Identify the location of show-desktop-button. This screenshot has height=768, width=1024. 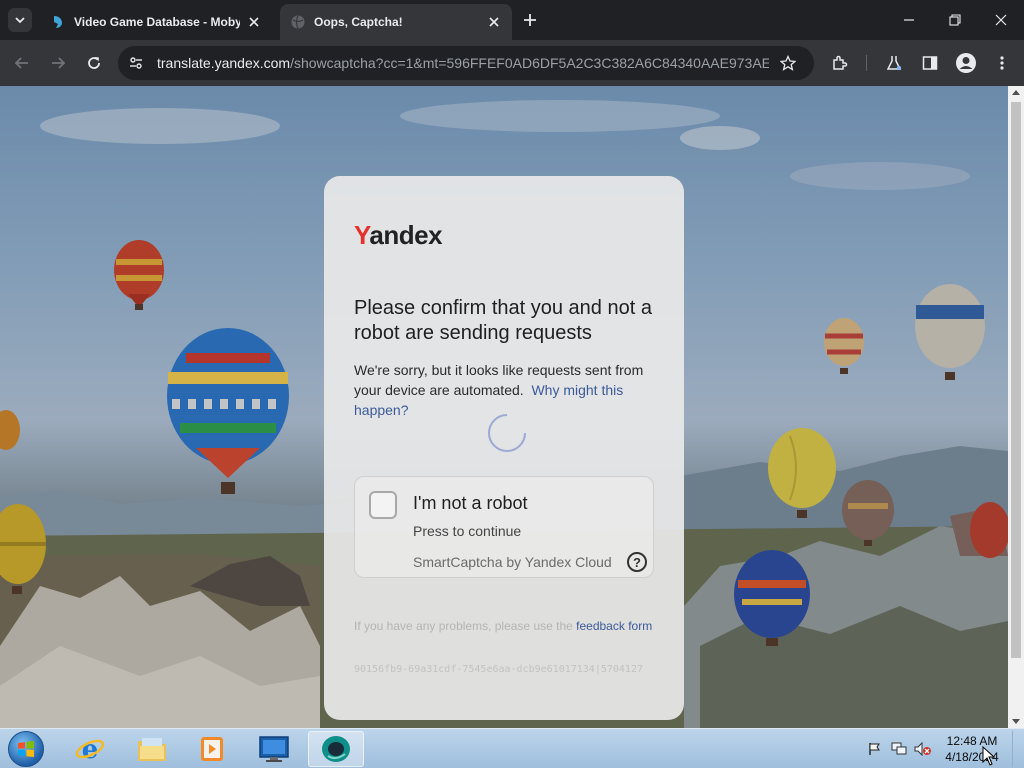
(1018, 749).